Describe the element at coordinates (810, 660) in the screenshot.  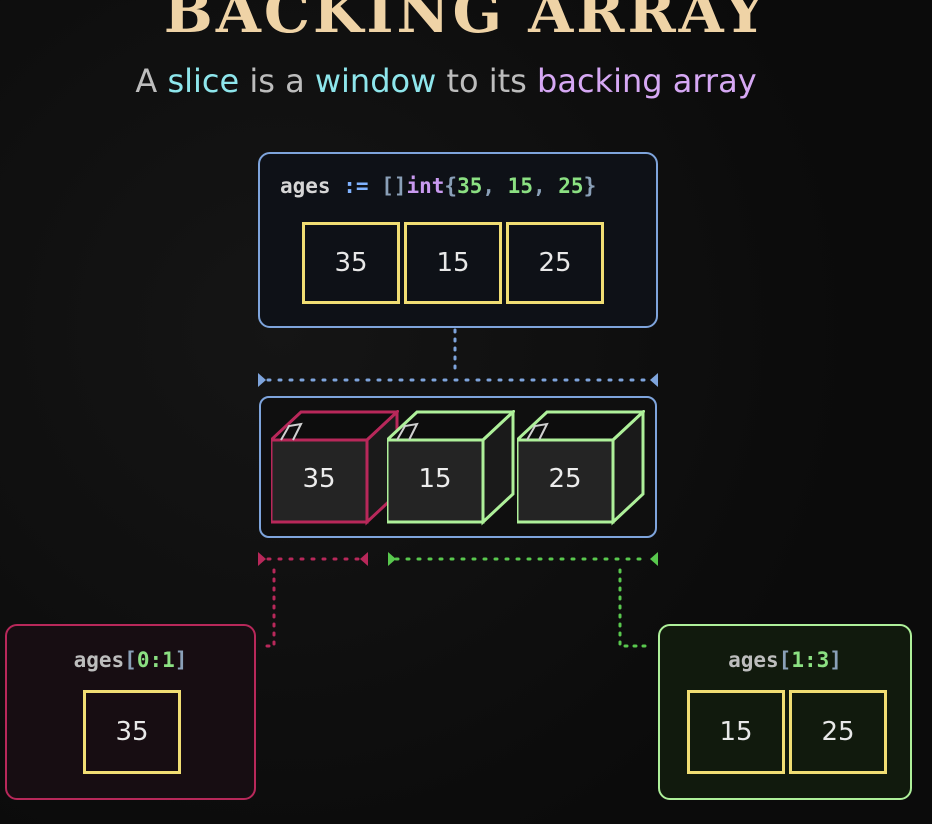
I see `slice-right-range: 1:3` at that location.